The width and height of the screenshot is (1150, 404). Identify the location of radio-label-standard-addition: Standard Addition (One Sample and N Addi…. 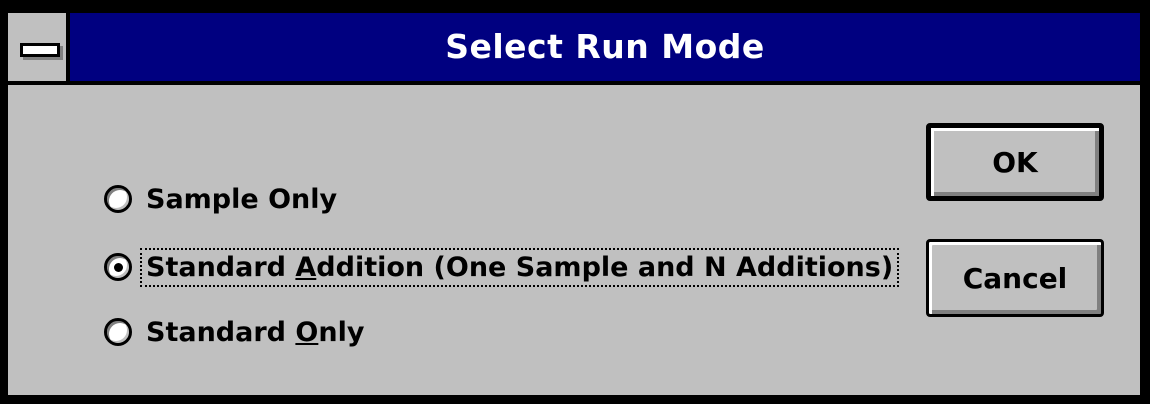
(519, 267).